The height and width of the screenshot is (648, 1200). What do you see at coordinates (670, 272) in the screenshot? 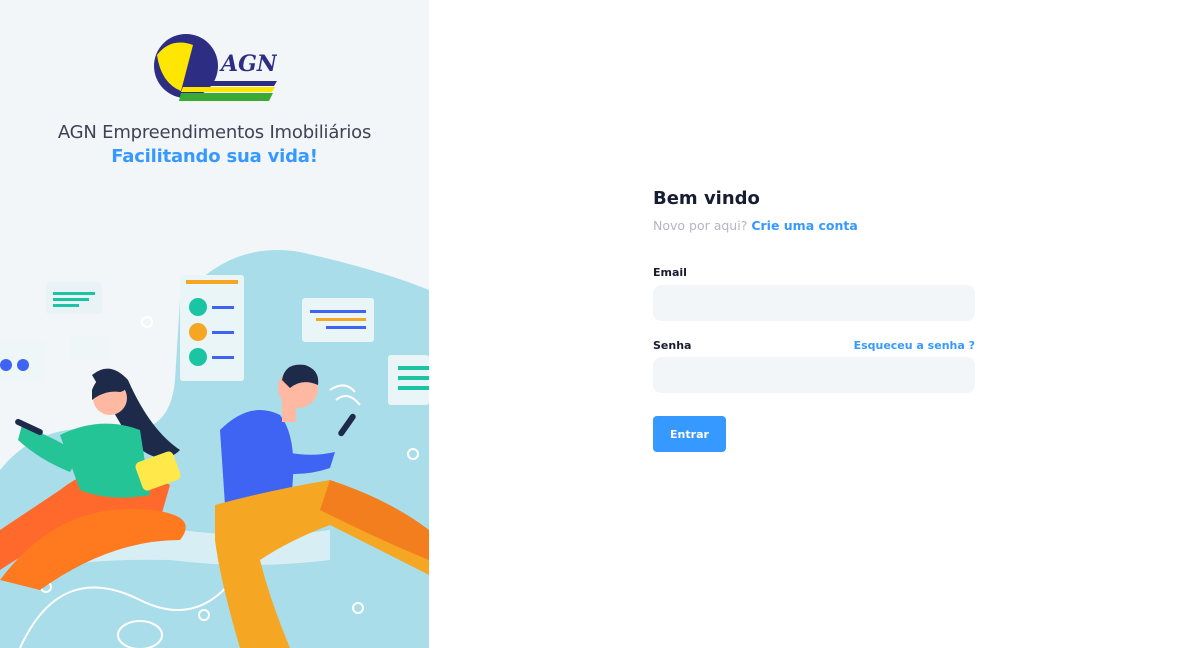
I see `email-label: Email` at bounding box center [670, 272].